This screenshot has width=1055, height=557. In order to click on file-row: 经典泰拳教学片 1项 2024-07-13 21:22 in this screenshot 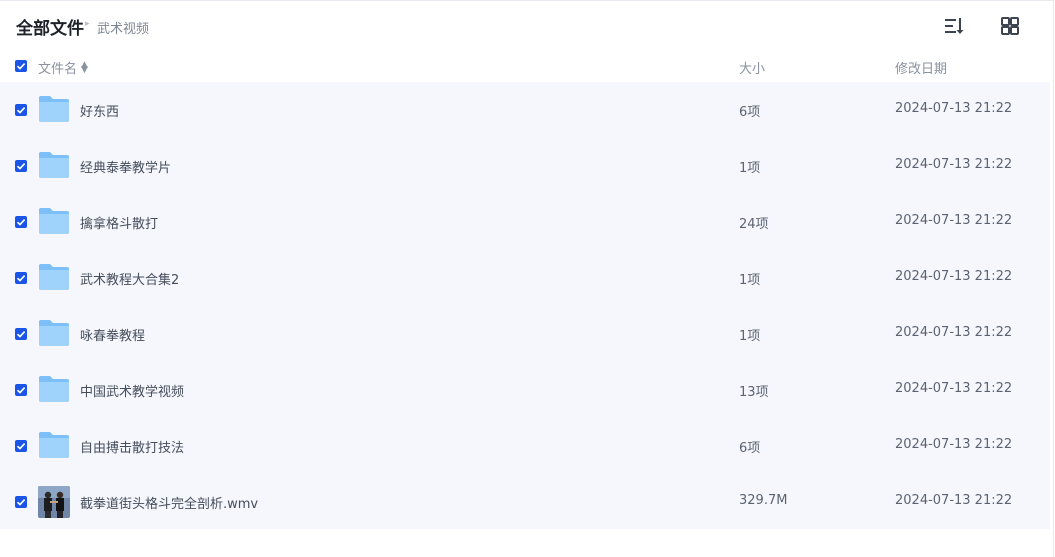, I will do `click(525, 166)`.